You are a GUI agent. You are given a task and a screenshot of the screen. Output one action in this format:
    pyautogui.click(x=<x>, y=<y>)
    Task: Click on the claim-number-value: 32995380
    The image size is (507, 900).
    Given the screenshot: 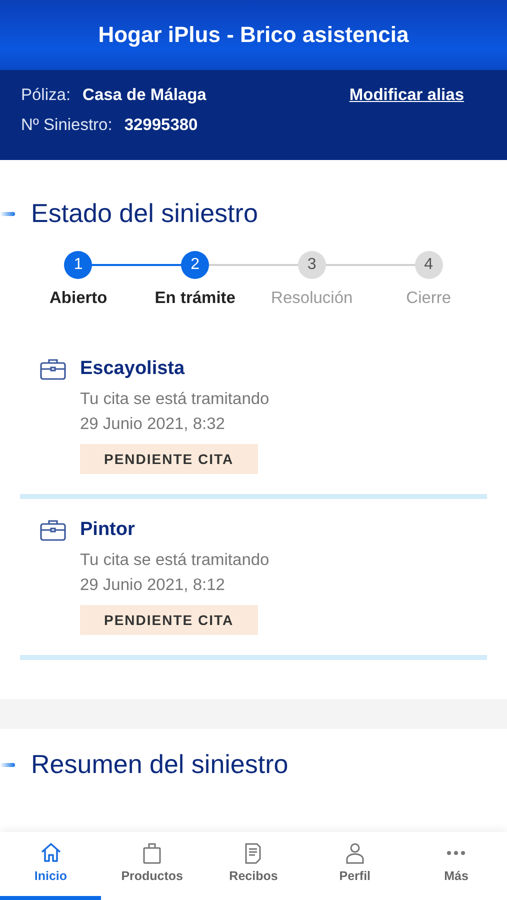 What is the action you would take?
    pyautogui.click(x=161, y=125)
    